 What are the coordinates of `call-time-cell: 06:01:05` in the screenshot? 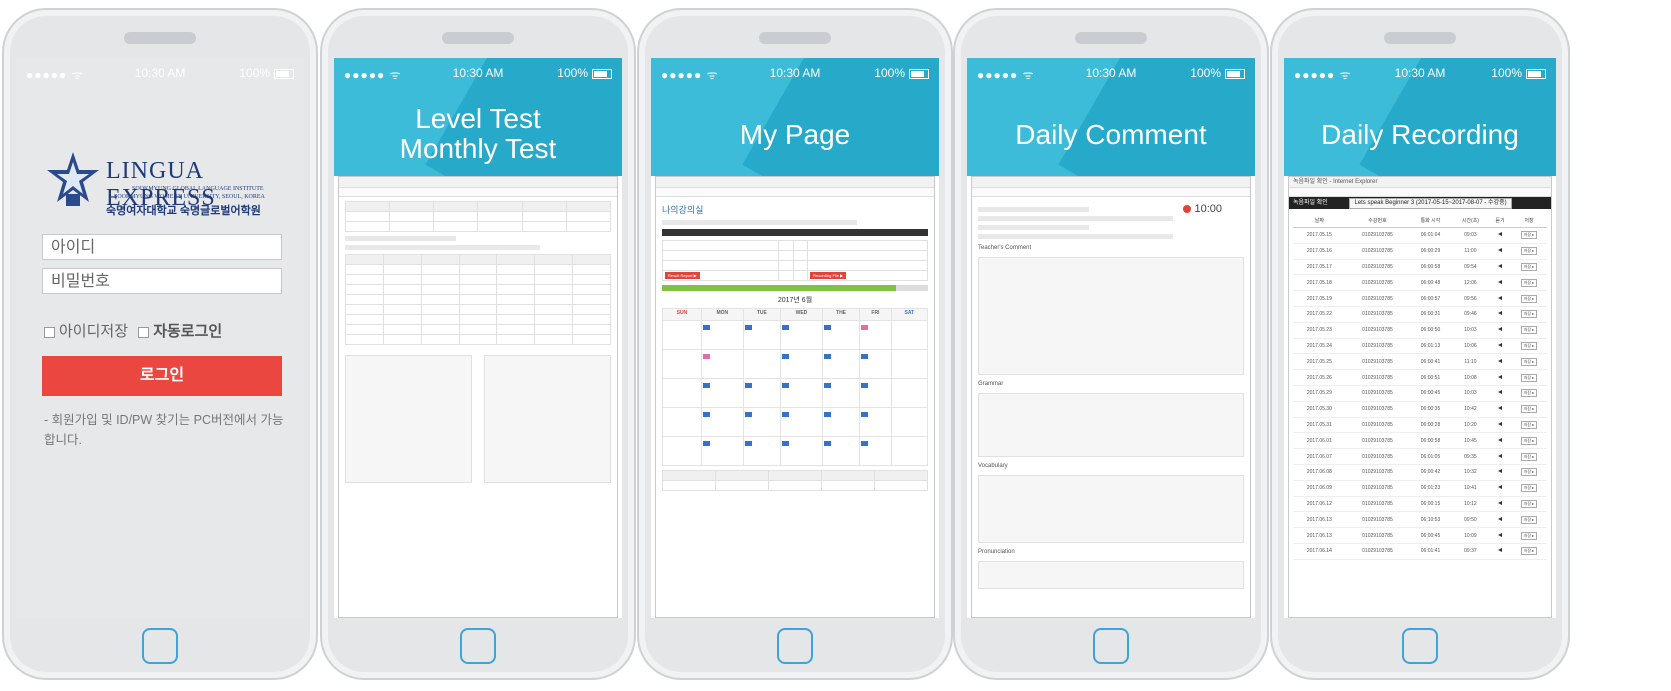 It's located at (1430, 456).